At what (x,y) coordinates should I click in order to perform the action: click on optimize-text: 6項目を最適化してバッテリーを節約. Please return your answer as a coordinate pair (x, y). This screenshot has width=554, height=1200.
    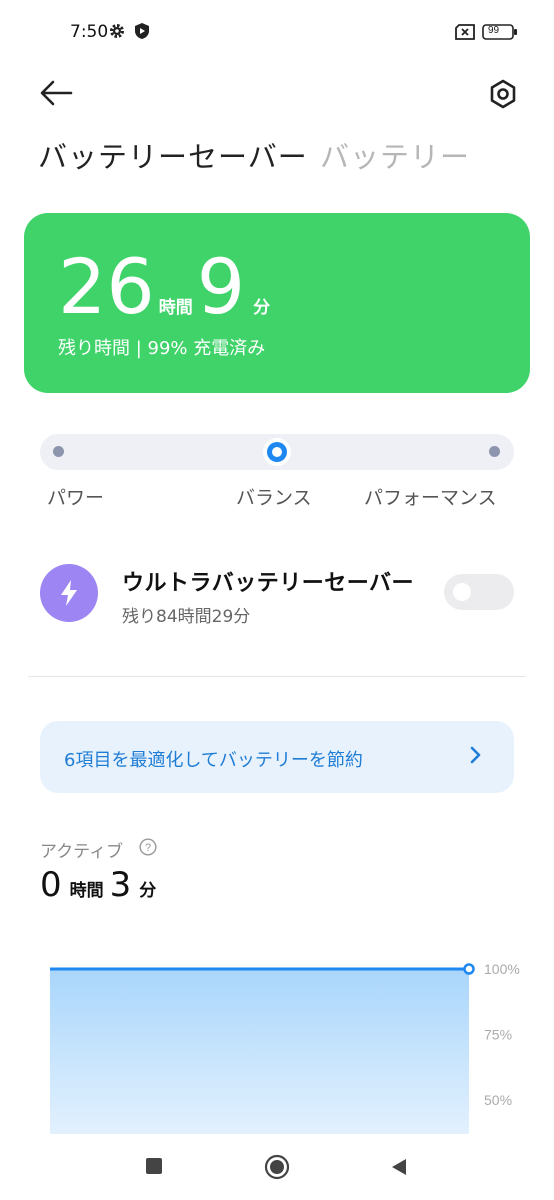
    Looking at the image, I should click on (213, 760).